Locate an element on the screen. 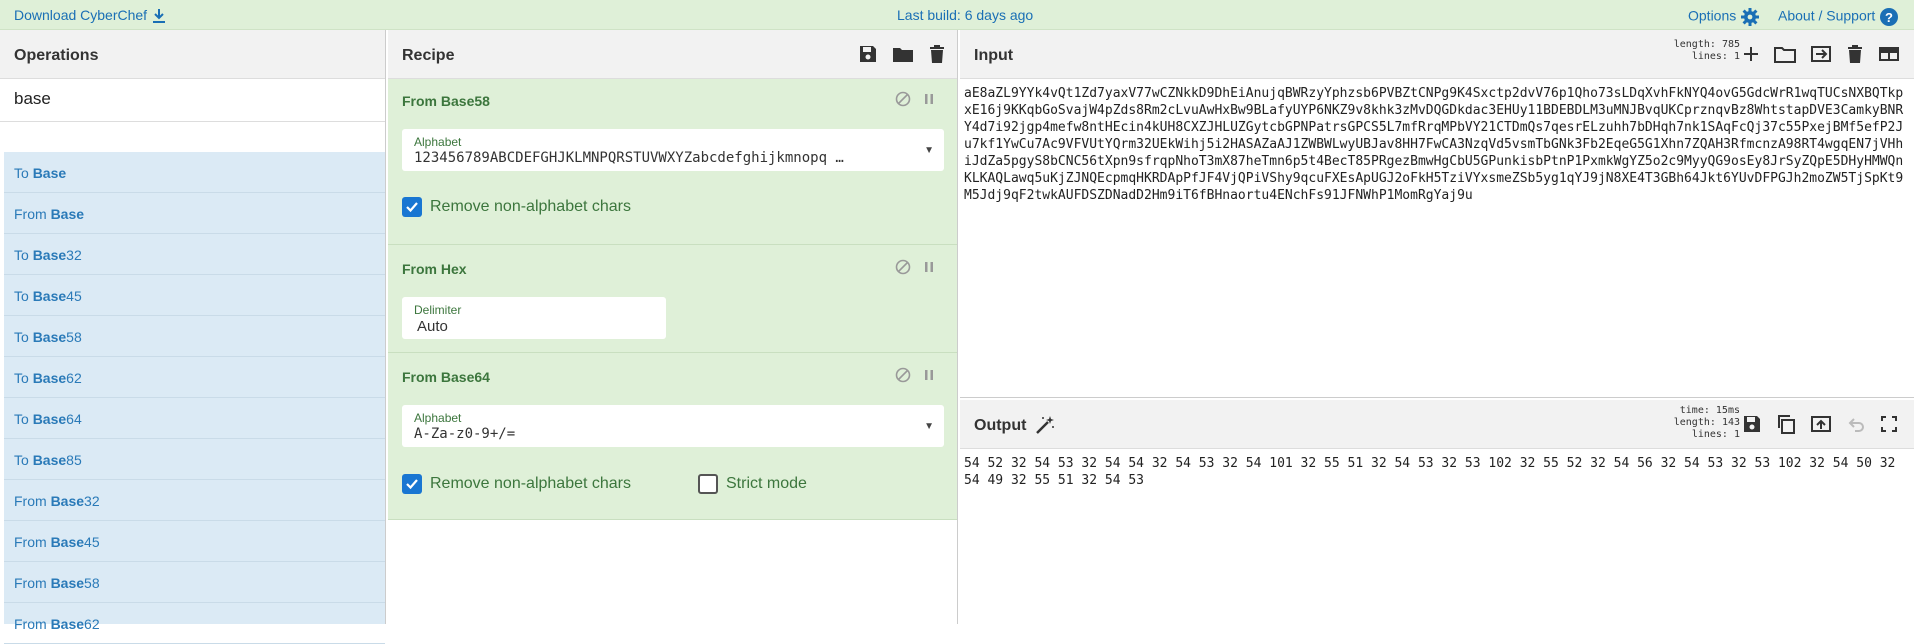 This screenshot has height=644, width=1914. undo-icon is located at coordinates (1856, 424).